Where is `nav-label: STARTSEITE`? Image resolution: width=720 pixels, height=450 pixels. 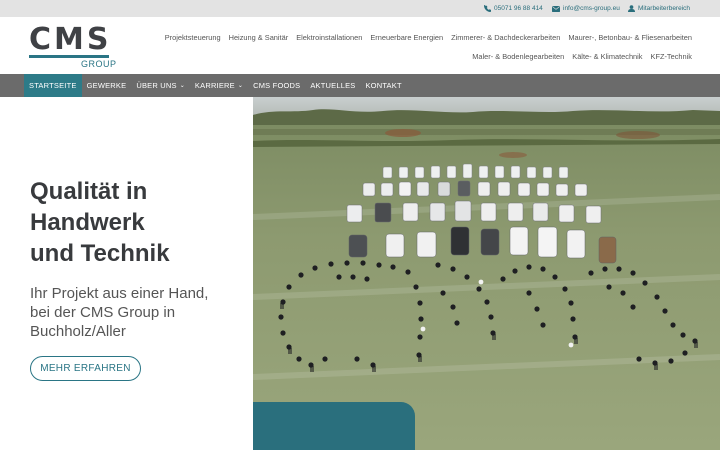 nav-label: STARTSEITE is located at coordinates (53, 85).